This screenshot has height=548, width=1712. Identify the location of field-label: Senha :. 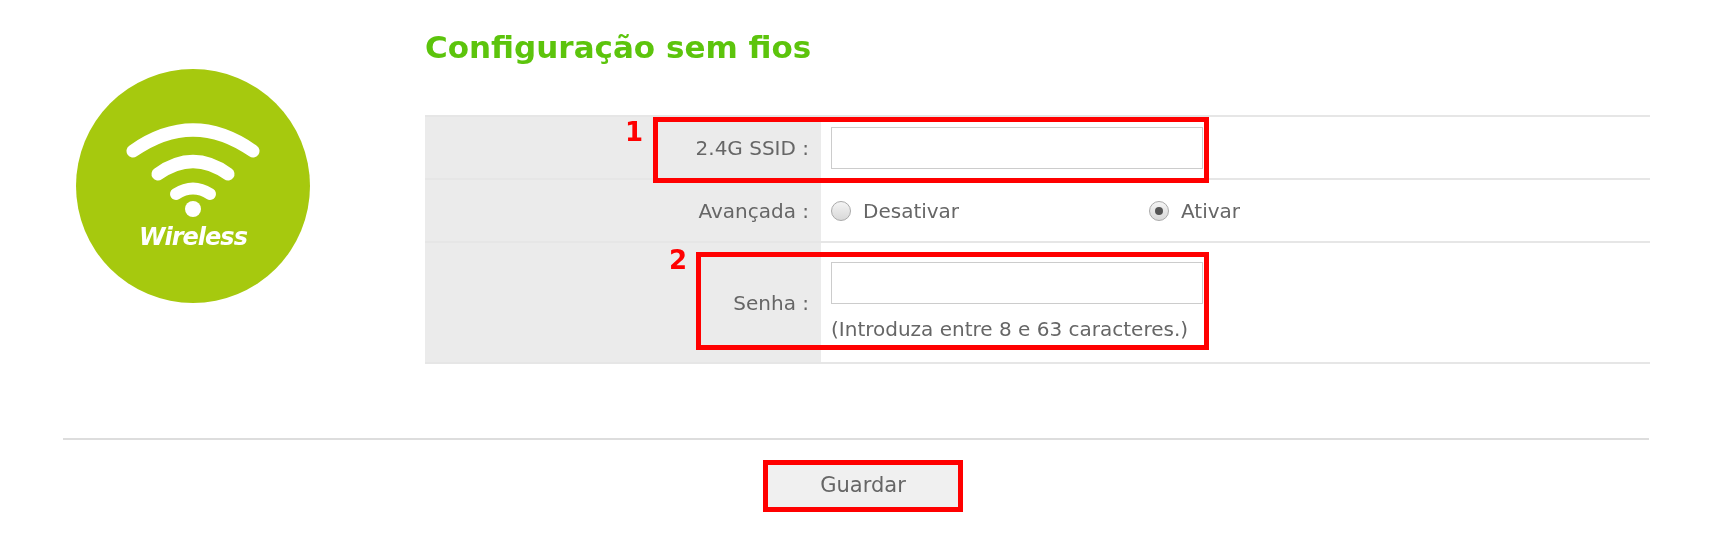
(771, 303).